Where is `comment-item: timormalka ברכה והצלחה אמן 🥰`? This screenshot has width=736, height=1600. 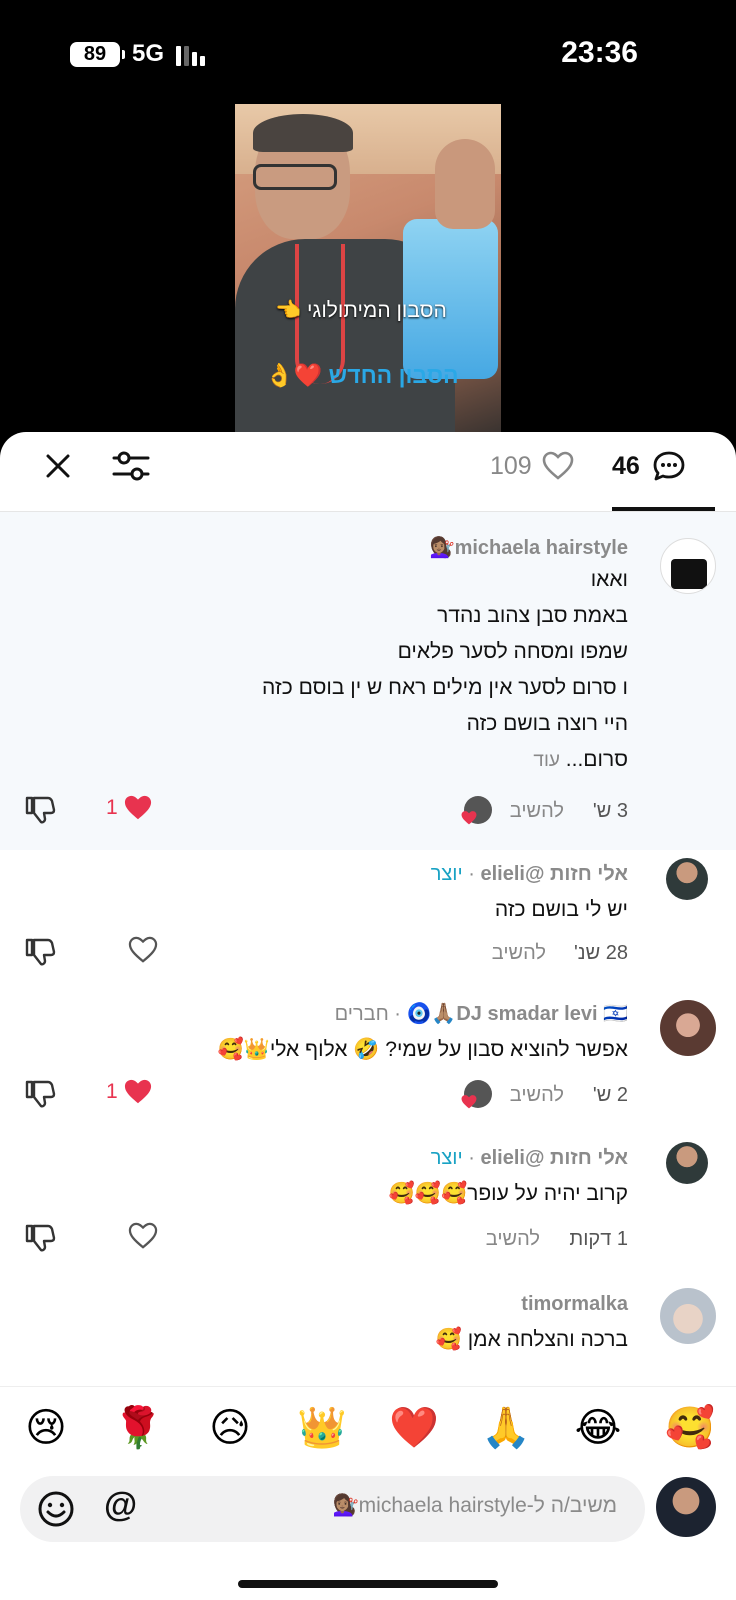 comment-item: timormalka ברכה והצלחה אמן 🥰 is located at coordinates (368, 1331).